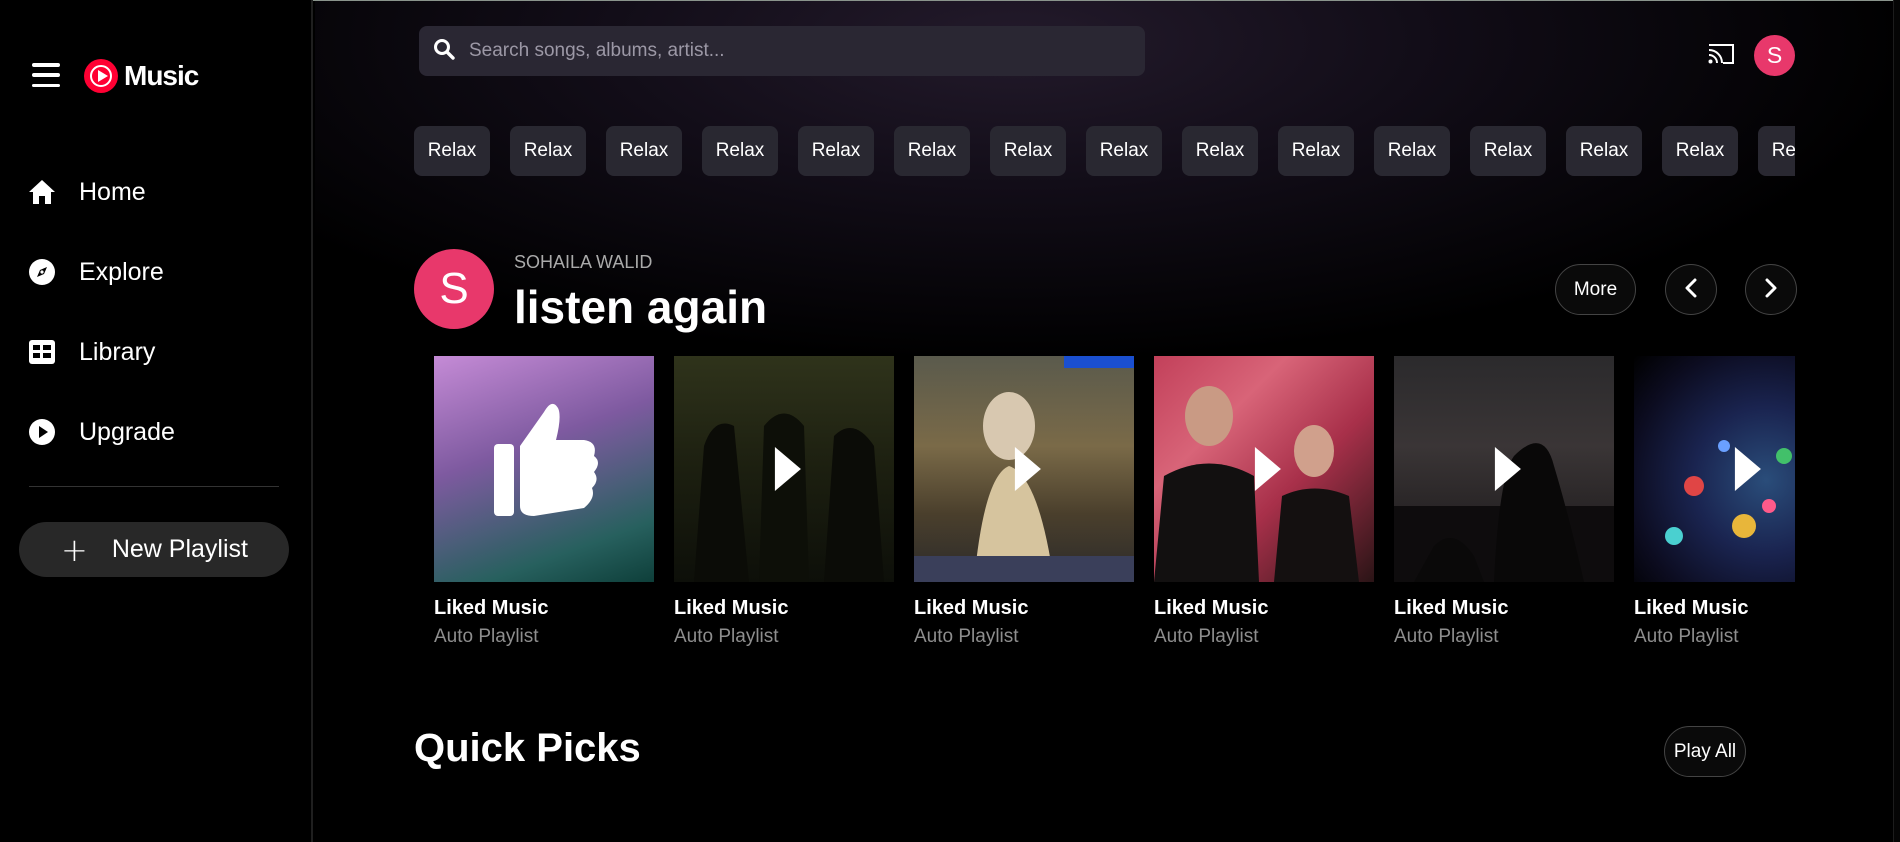 This screenshot has width=1900, height=842. What do you see at coordinates (127, 431) in the screenshot?
I see `sidebar-item-label: Upgrade` at bounding box center [127, 431].